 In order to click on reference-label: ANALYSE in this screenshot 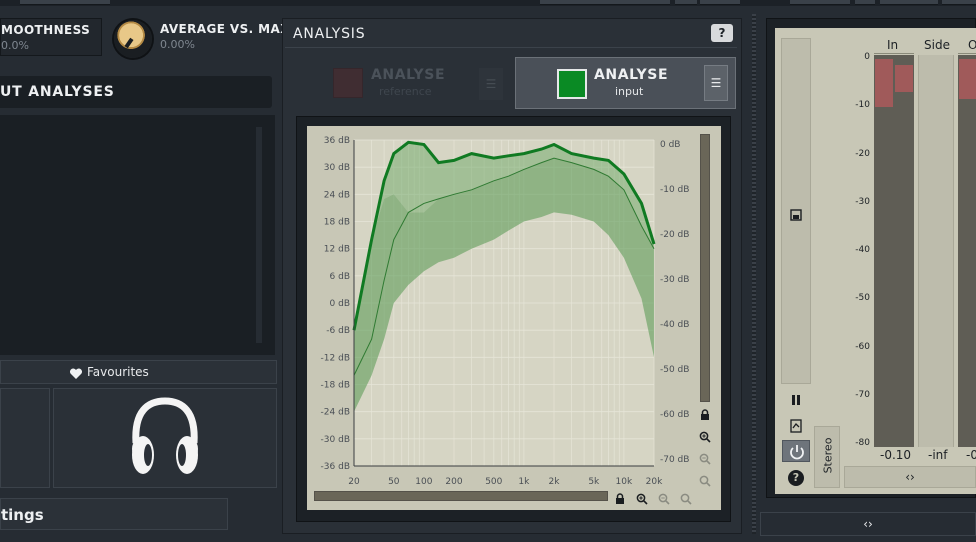, I will do `click(408, 75)`.